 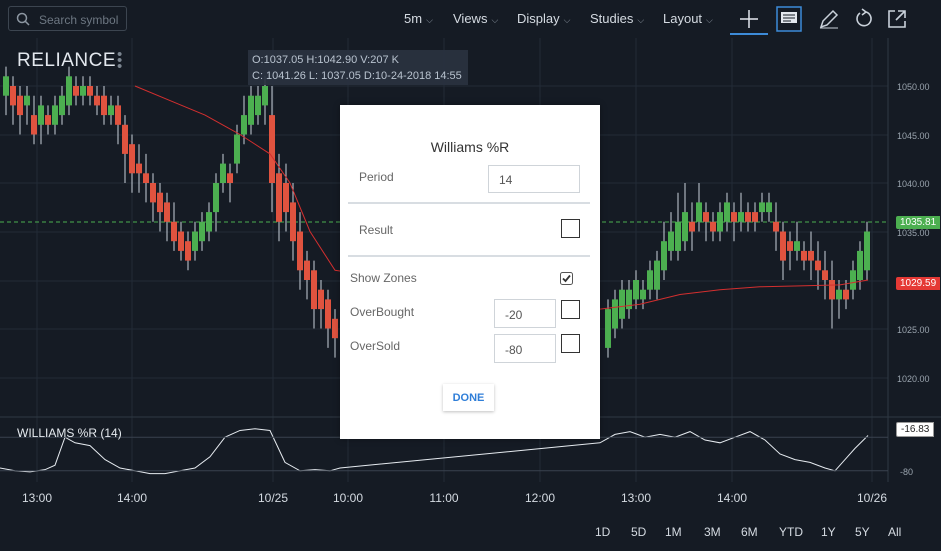 I want to click on done-button: DONE, so click(x=468, y=397).